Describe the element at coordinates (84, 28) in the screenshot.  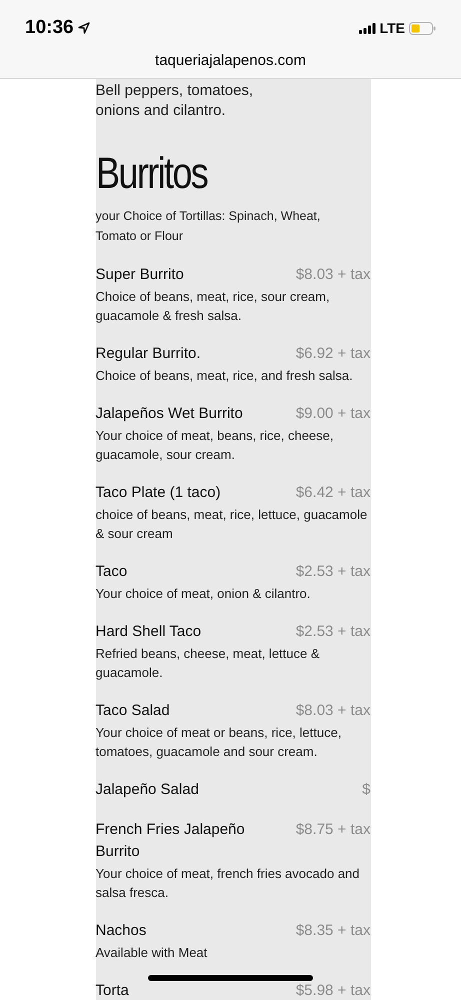
I see `location-arrow-icon` at that location.